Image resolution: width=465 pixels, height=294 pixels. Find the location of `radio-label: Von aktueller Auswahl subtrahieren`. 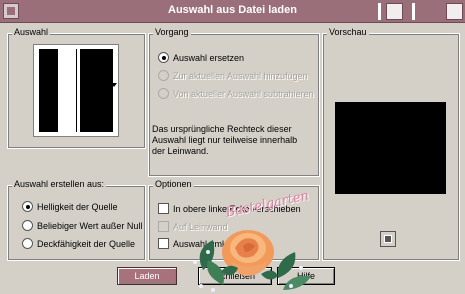

radio-label: Von aktueller Auswahl subtrahieren is located at coordinates (243, 93).